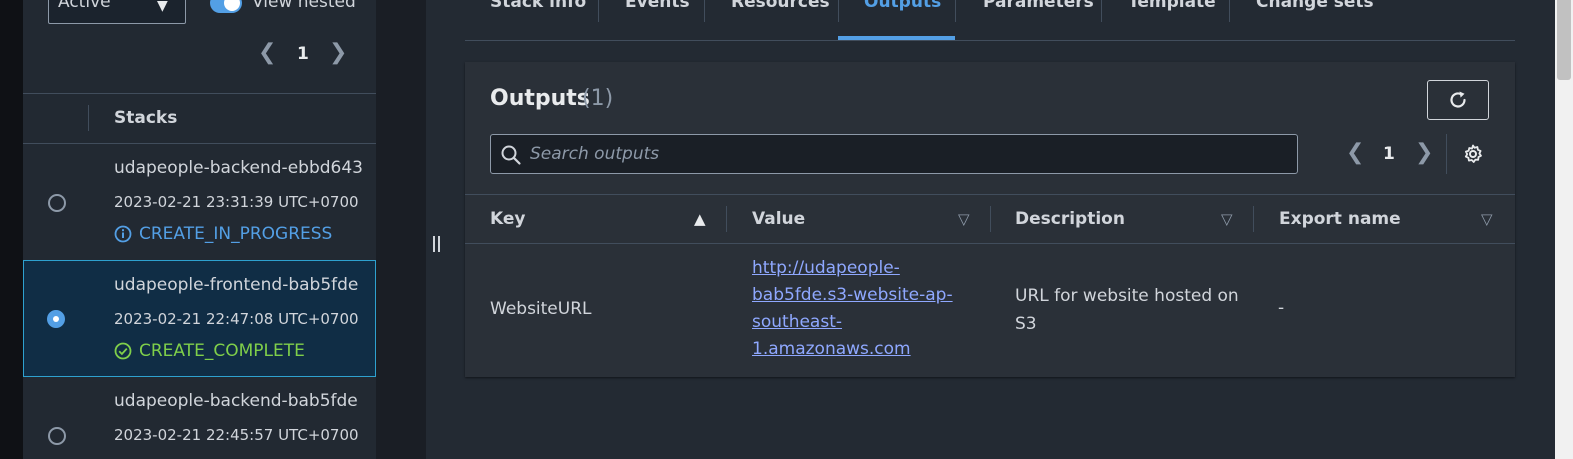  Describe the element at coordinates (595, 154) in the screenshot. I see `search-placeholder: Search outputs` at that location.